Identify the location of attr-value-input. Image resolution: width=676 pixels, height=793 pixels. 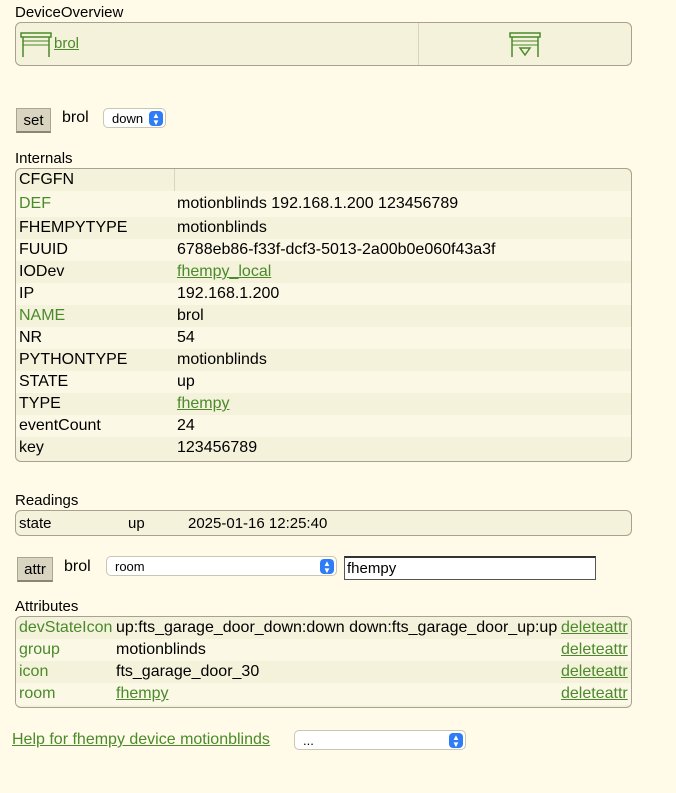
(470, 568).